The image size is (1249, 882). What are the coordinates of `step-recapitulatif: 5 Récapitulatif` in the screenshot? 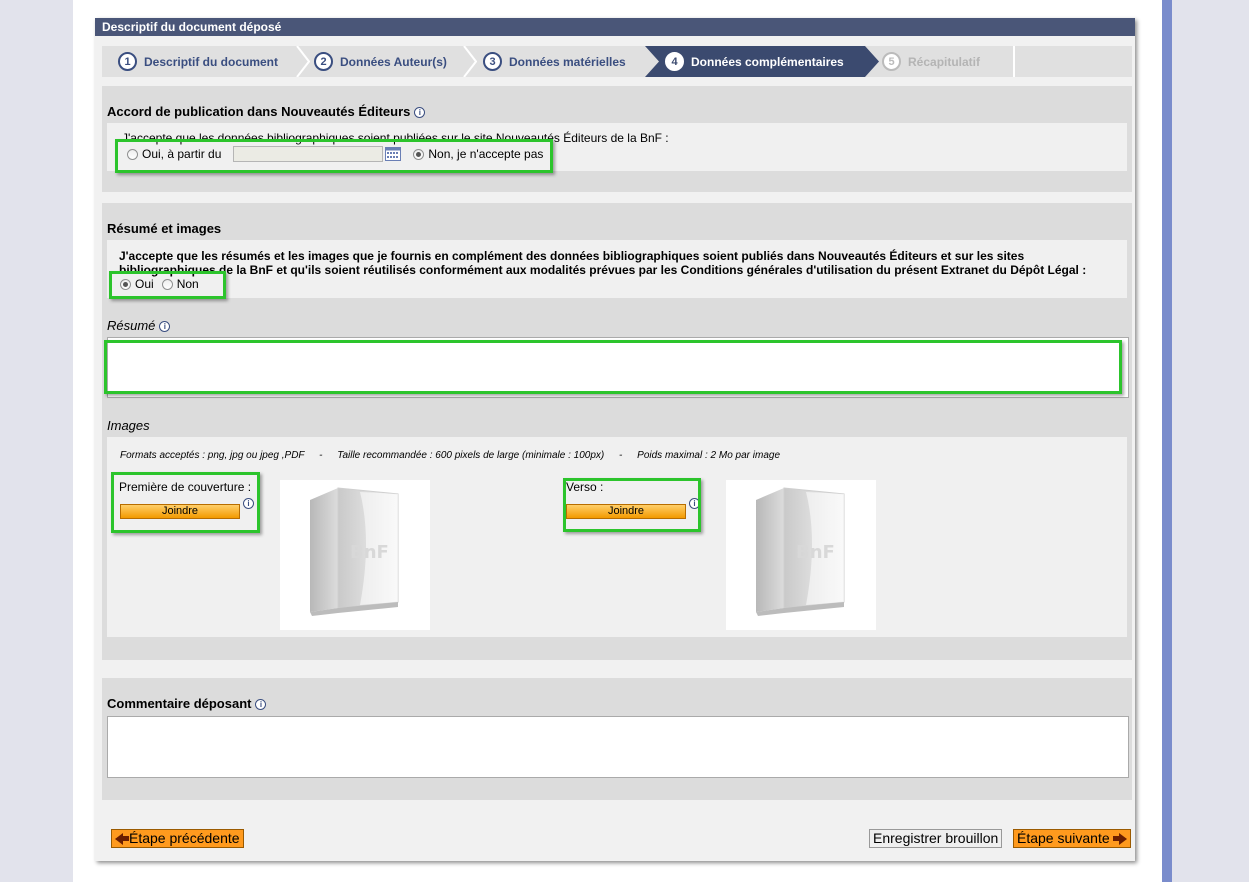 It's located at (947, 61).